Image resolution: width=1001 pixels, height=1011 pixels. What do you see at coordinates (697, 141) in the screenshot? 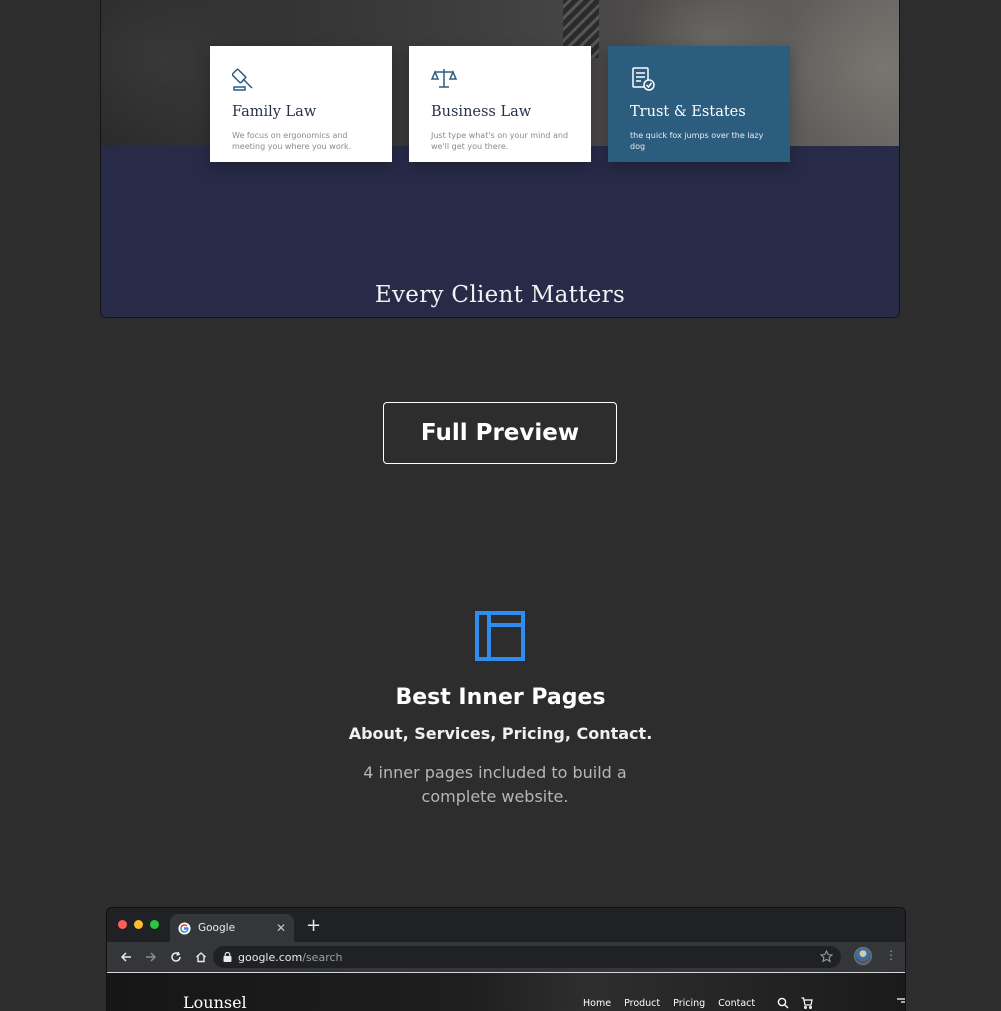
I see `practice-card-description: the quick fox jumps over the lazy dog` at bounding box center [697, 141].